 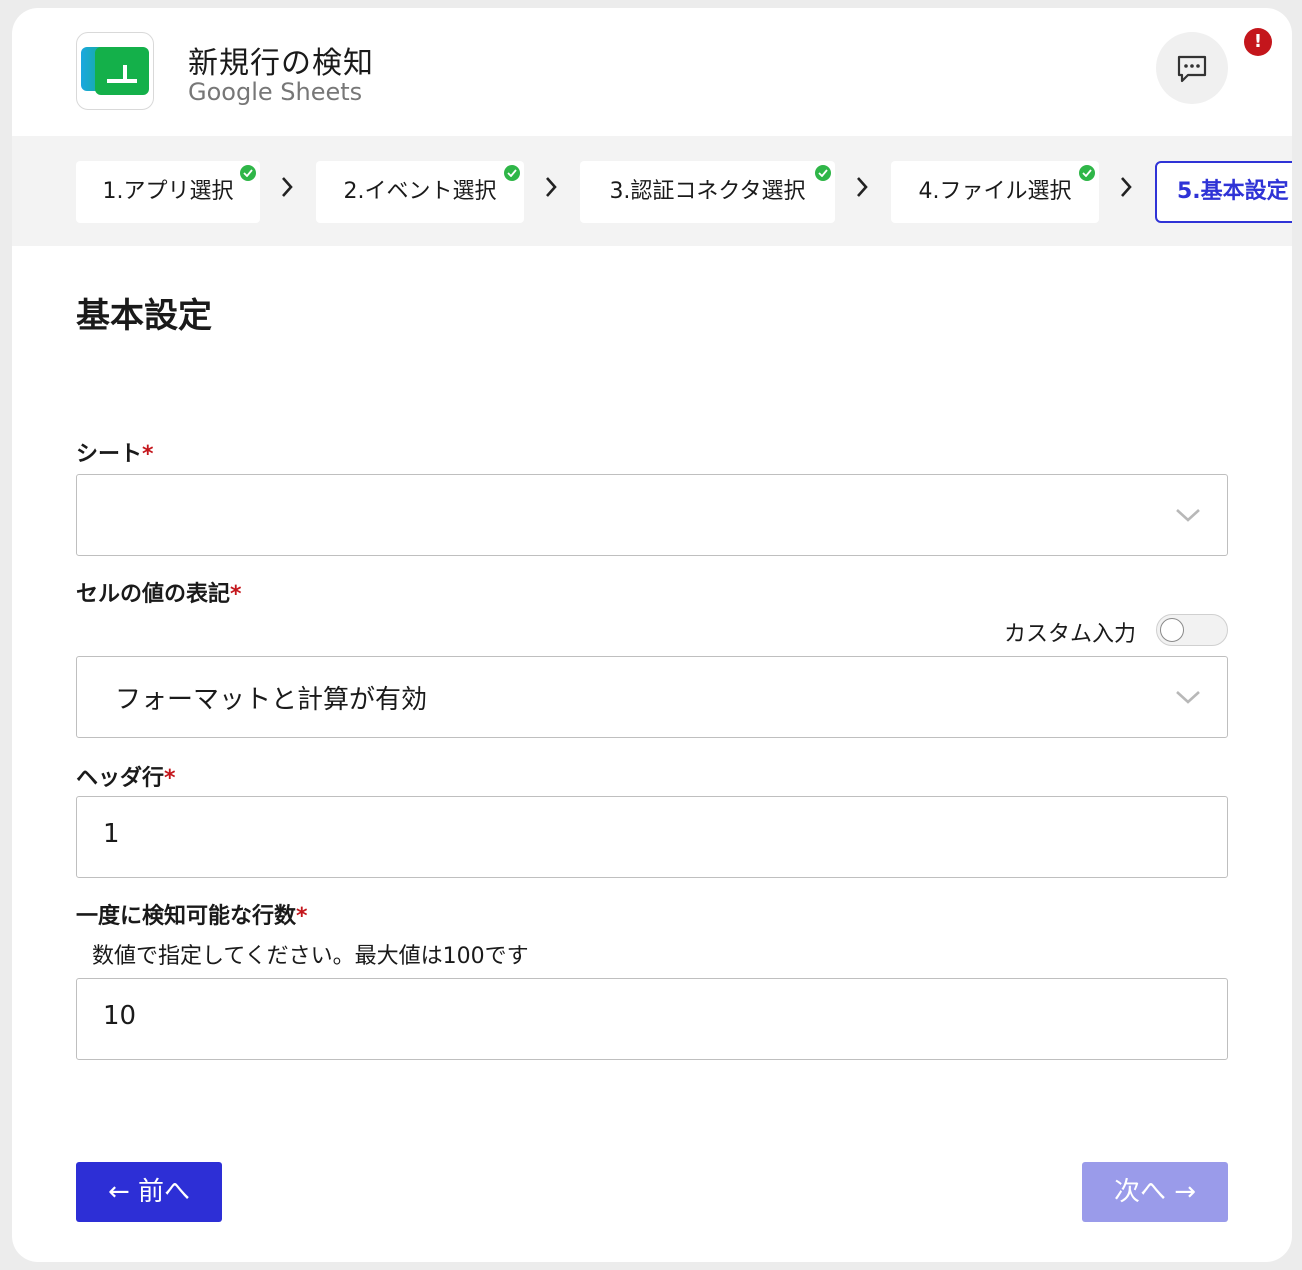 What do you see at coordinates (115, 454) in the screenshot?
I see `sheet-label: シート*` at bounding box center [115, 454].